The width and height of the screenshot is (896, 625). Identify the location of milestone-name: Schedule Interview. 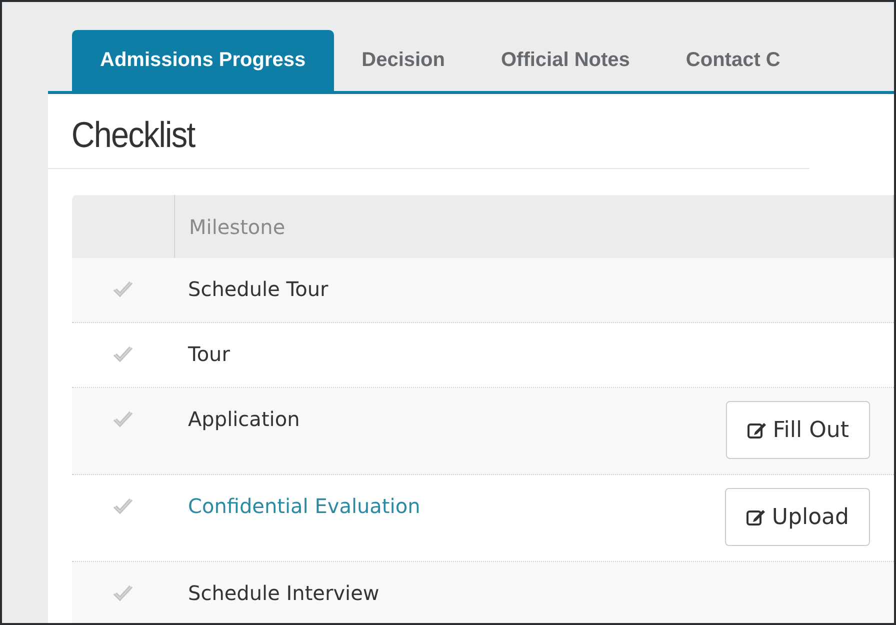
(284, 593).